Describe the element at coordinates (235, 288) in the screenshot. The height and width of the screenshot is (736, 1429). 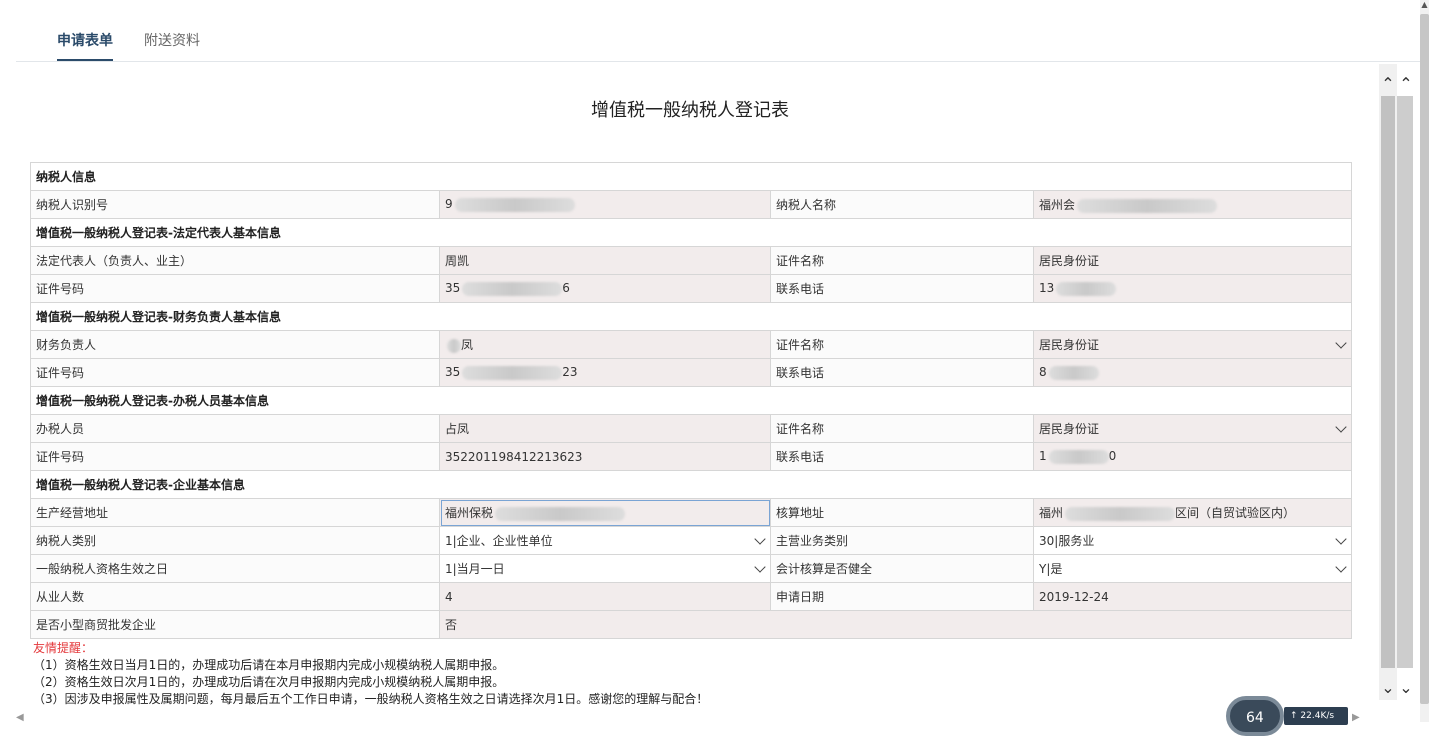
I see `legal-id-no-label: 证件号码` at that location.